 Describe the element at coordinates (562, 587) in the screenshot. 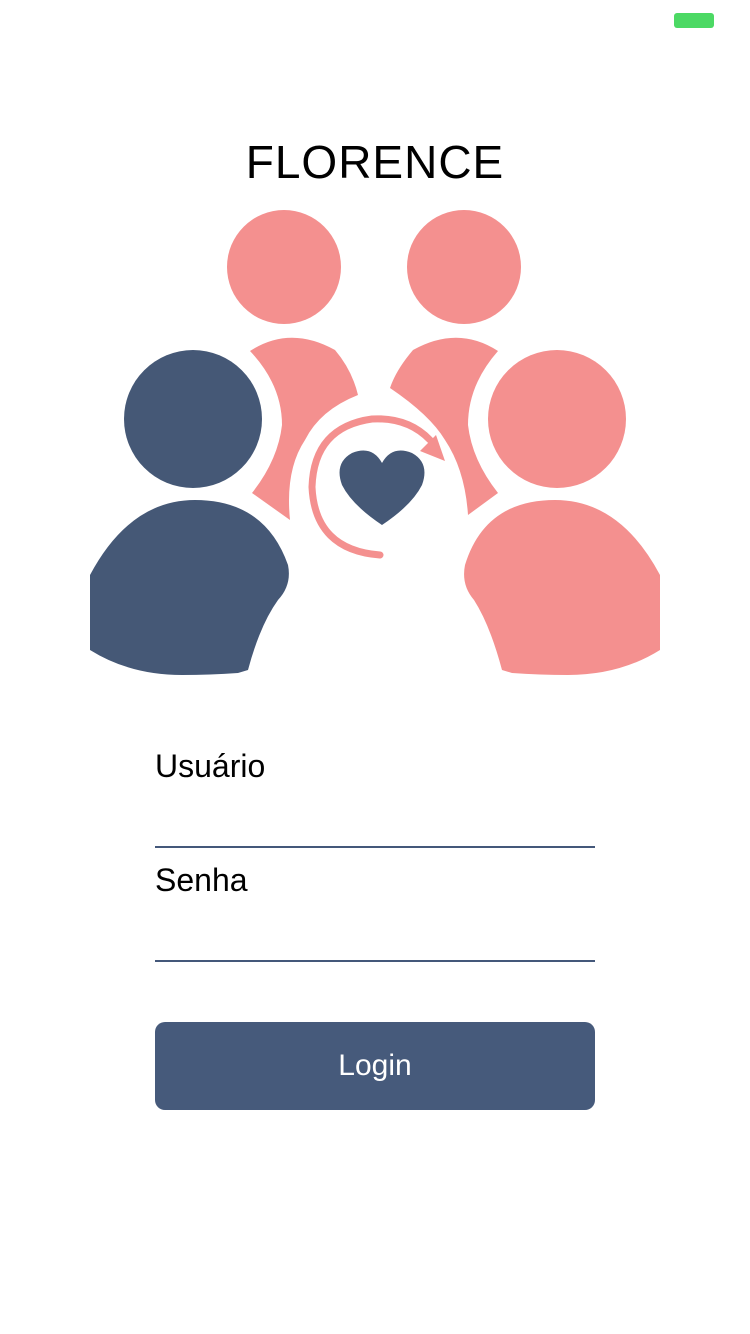

I see `front-right-person-body` at that location.